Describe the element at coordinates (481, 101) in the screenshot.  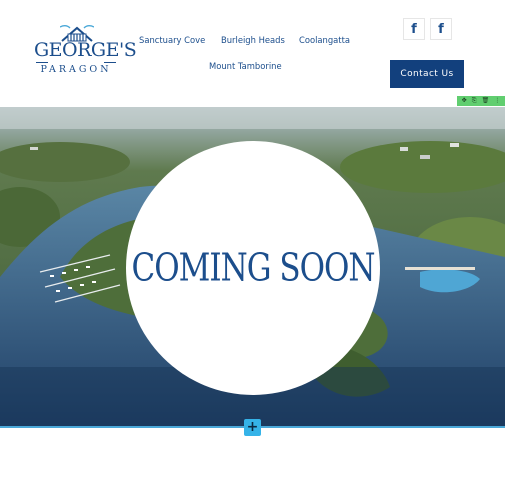
I see `section-edit-toolbar: ✥ ⎘ 🗑 ⋮` at that location.